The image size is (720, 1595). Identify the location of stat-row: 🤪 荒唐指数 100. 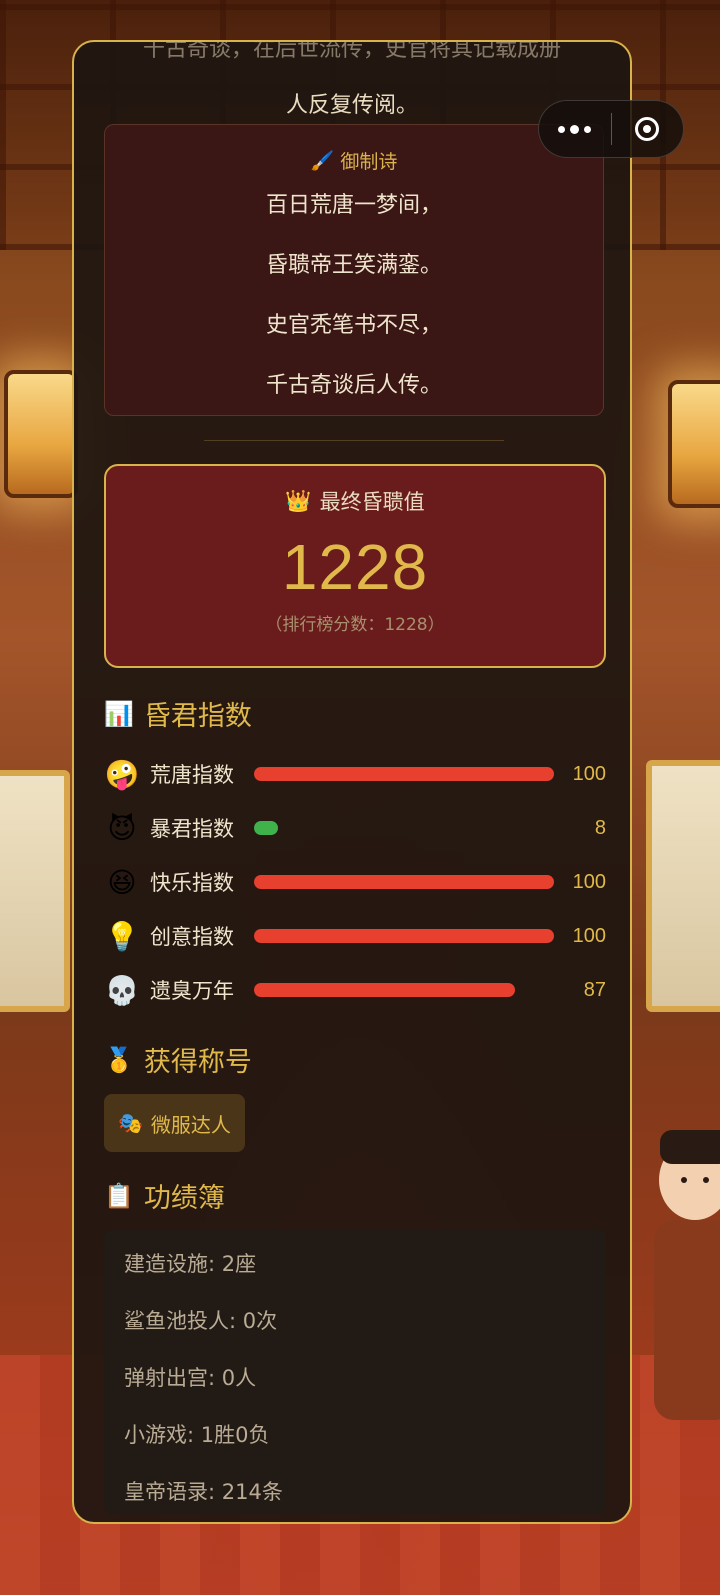
(355, 774).